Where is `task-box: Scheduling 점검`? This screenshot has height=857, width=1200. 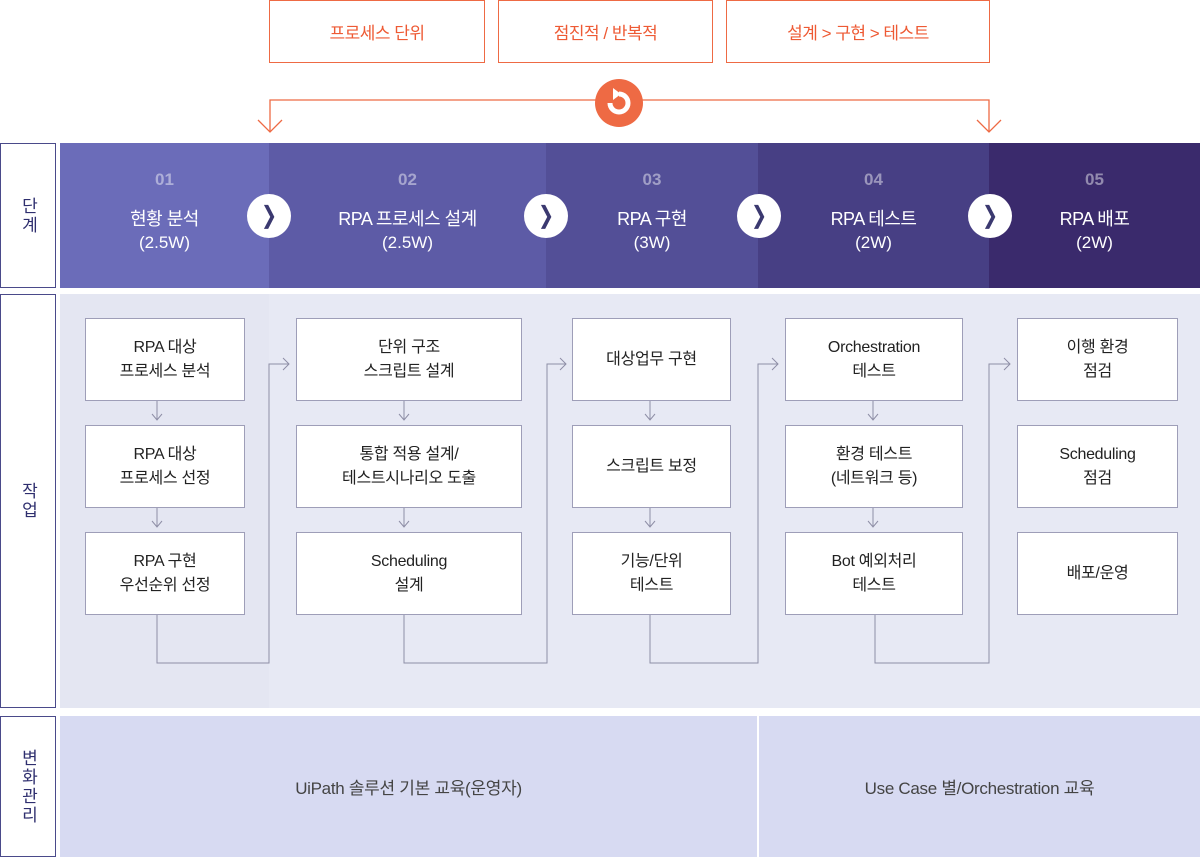
task-box: Scheduling 점검 is located at coordinates (1097, 466).